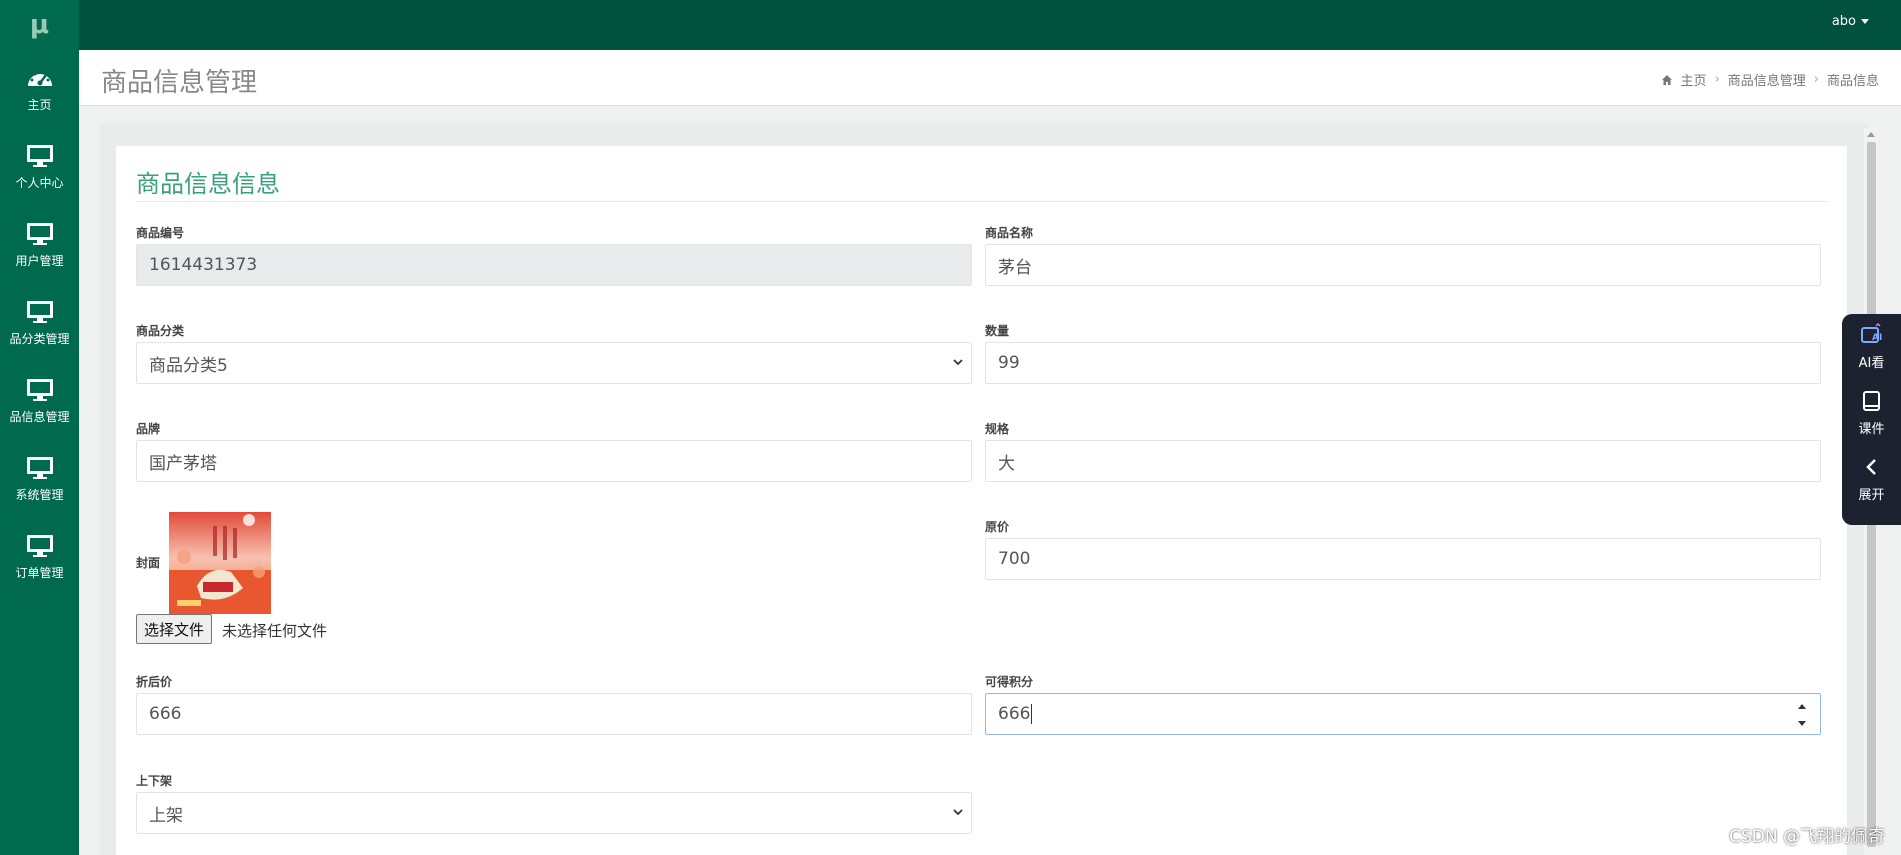 Image resolution: width=1901 pixels, height=855 pixels. Describe the element at coordinates (39, 260) in the screenshot. I see `sidebar-item-label: 用户管理` at that location.